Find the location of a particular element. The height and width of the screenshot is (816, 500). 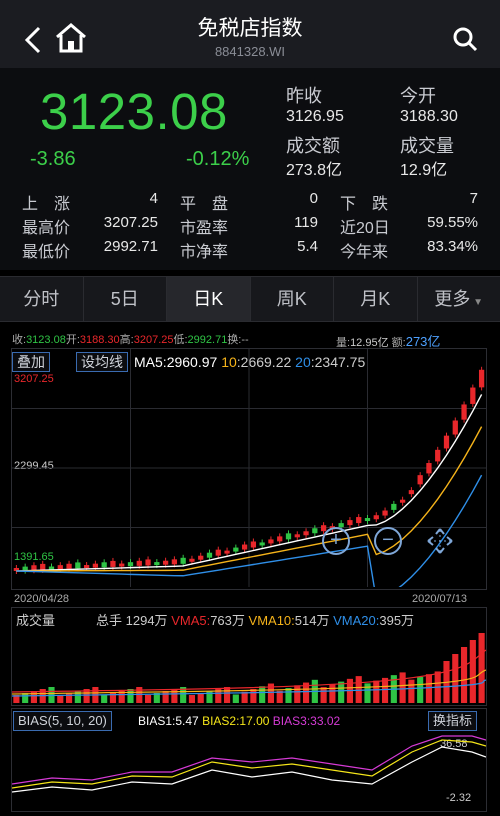

prev-close-label: 昨收 is located at coordinates (304, 96).